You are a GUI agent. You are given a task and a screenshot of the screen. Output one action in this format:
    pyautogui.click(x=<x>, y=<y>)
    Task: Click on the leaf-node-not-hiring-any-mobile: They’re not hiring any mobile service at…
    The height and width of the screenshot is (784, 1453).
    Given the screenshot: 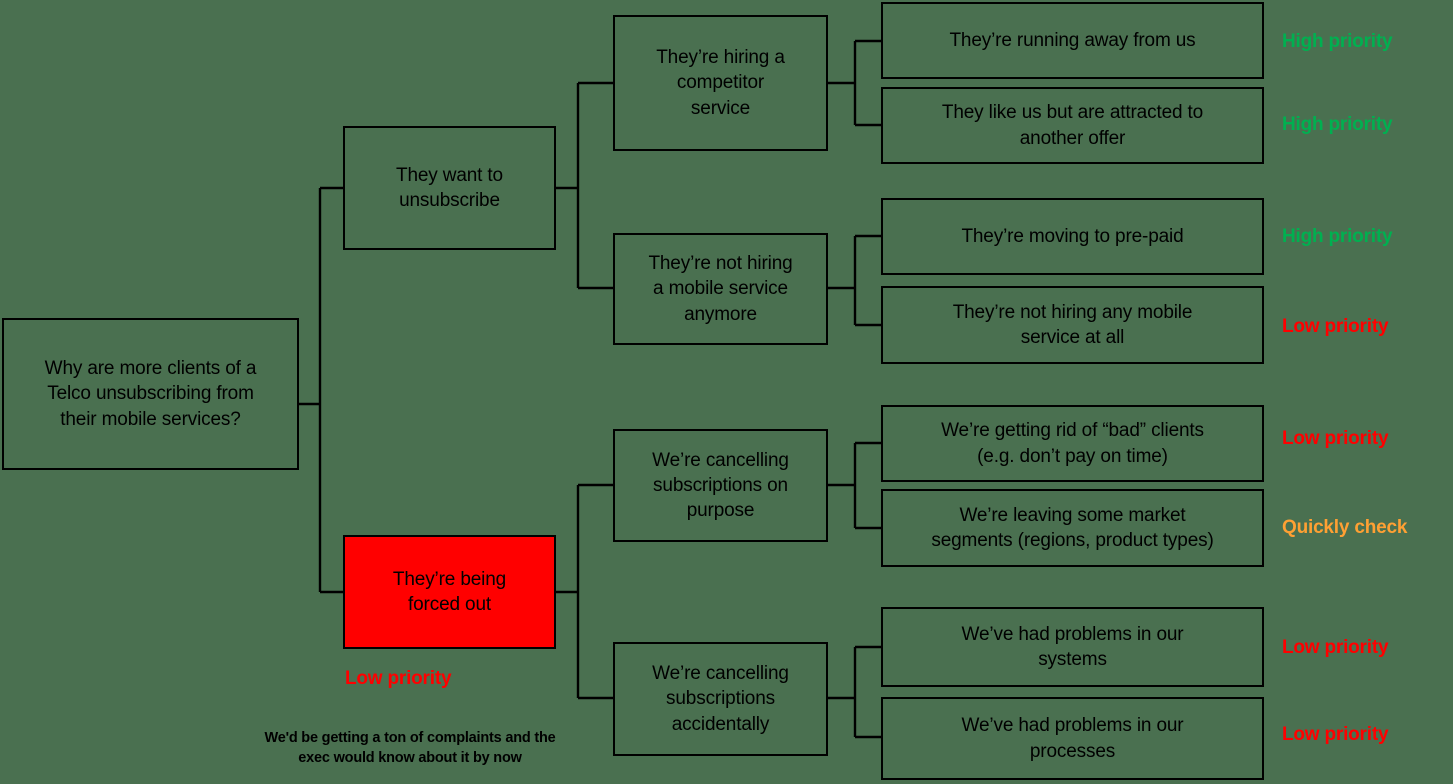 What is the action you would take?
    pyautogui.click(x=1072, y=325)
    